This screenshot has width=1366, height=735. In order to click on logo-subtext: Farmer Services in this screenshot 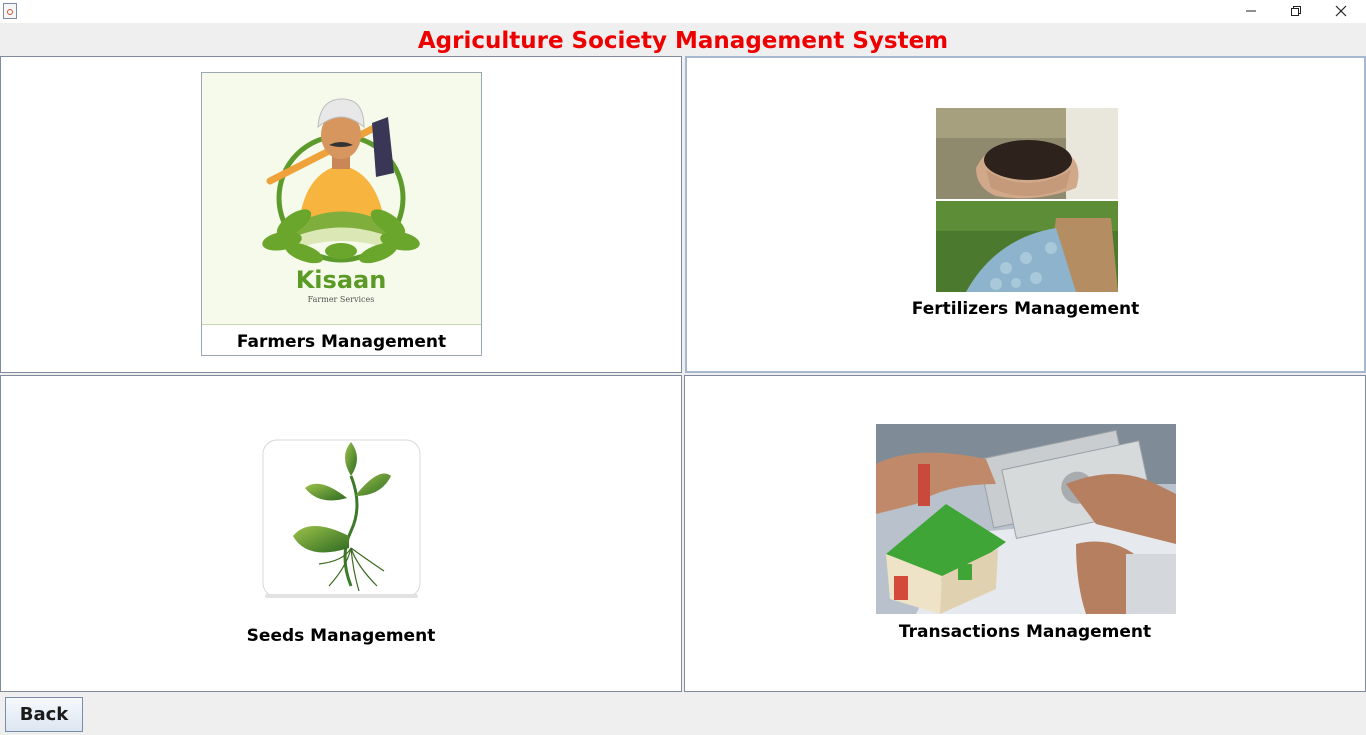, I will do `click(341, 299)`.